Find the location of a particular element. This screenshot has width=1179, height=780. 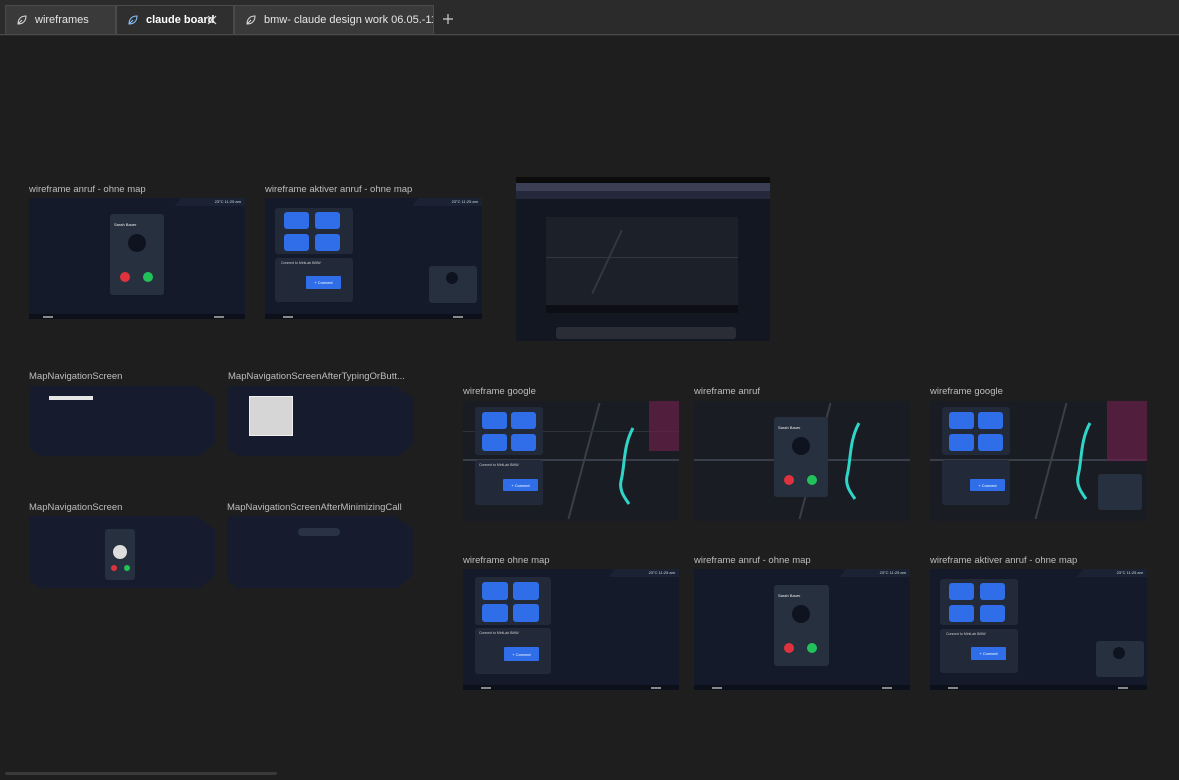

frame-label: wireframe ohne map is located at coordinates (506, 560).